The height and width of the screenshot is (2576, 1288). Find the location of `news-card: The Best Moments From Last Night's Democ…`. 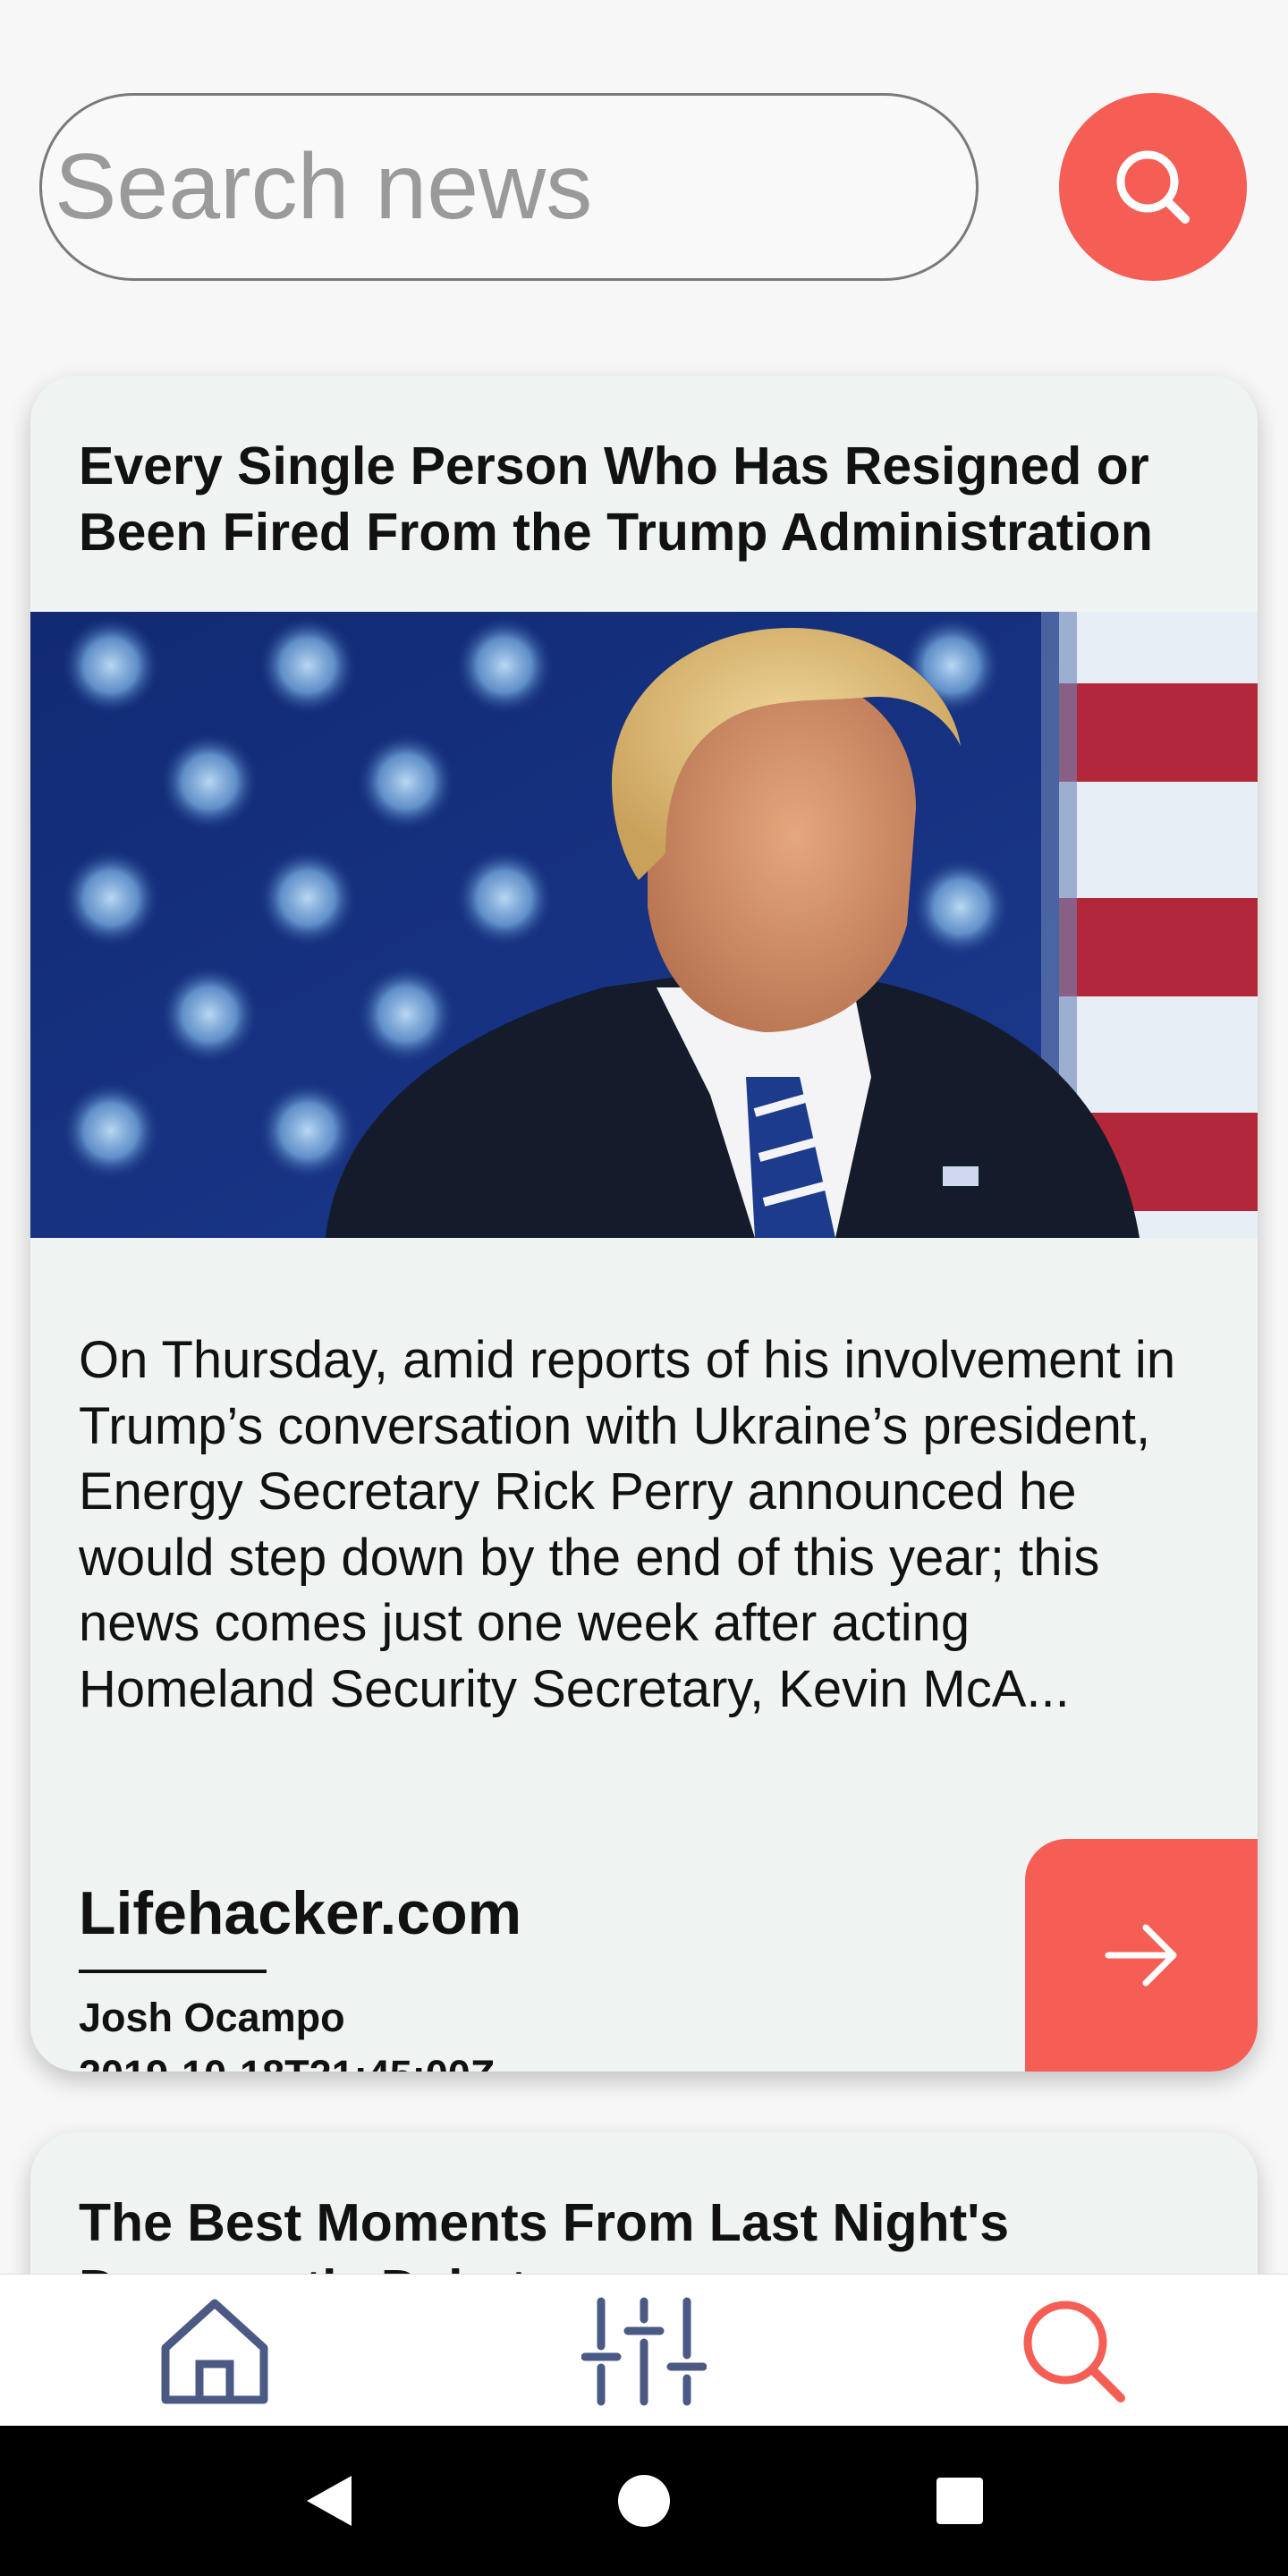

news-card: The Best Moments From Last Night's Democ… is located at coordinates (644, 2203).